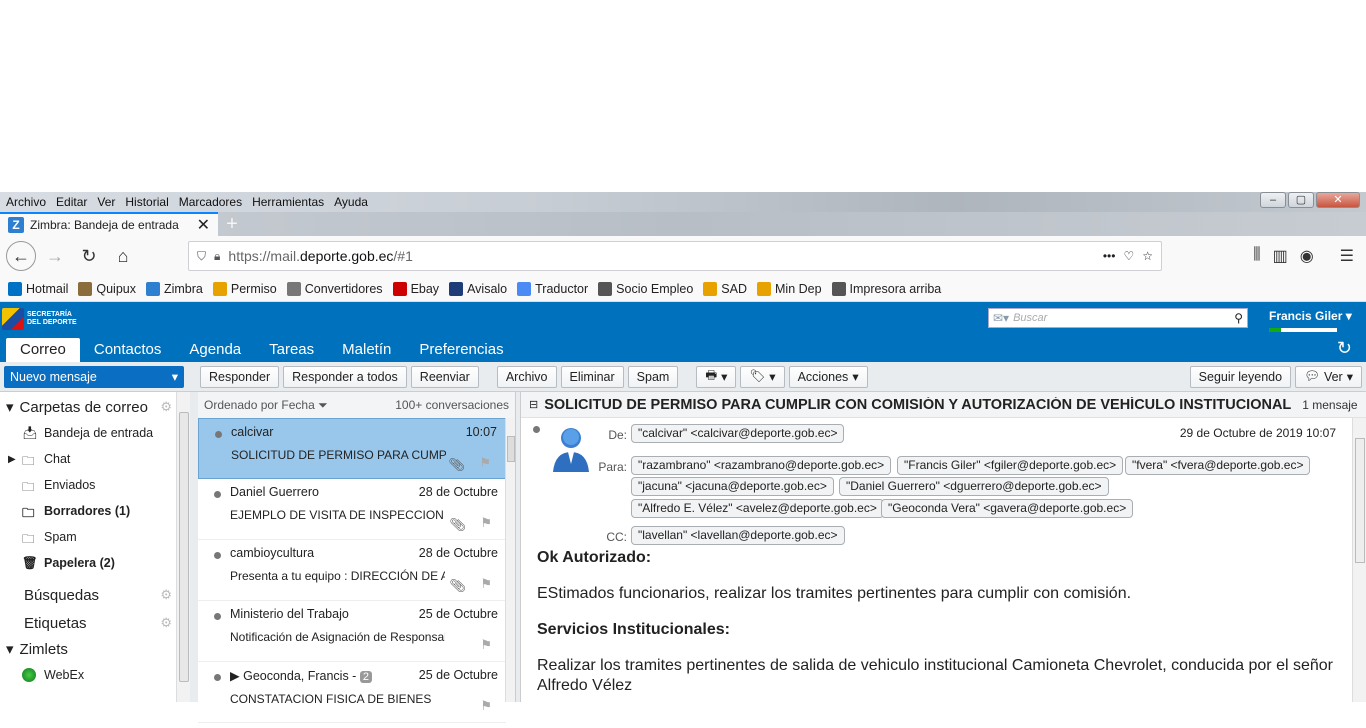 The width and height of the screenshot is (1366, 728). Describe the element at coordinates (461, 350) in the screenshot. I see `tab-preferencias: Preferencias` at that location.